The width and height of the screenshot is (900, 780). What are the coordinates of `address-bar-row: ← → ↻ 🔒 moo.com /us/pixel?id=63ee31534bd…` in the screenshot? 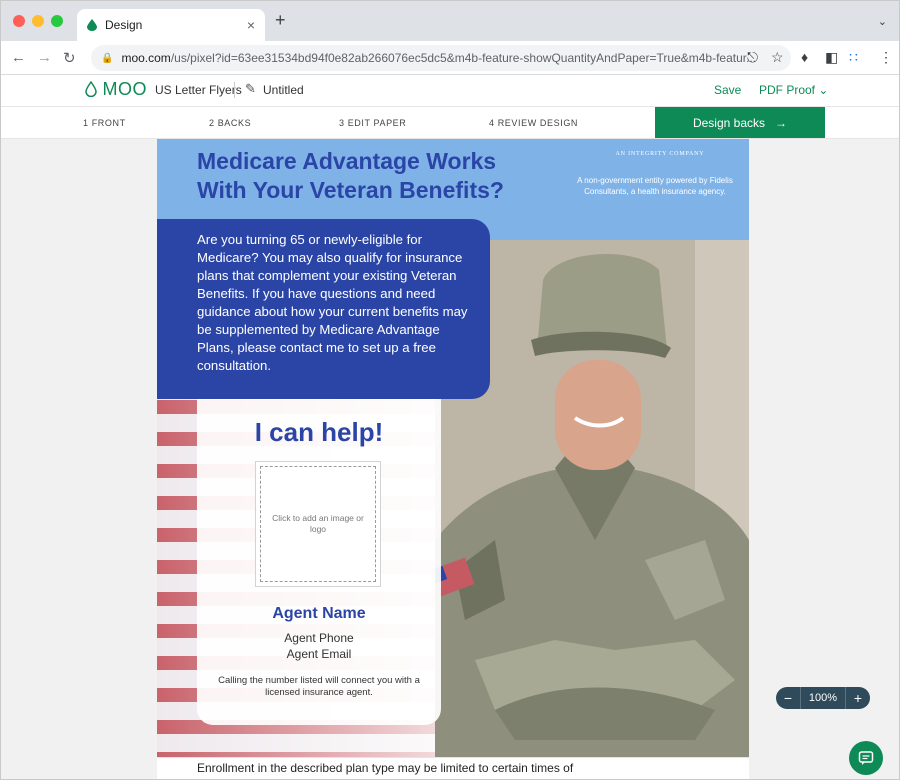 It's located at (450, 58).